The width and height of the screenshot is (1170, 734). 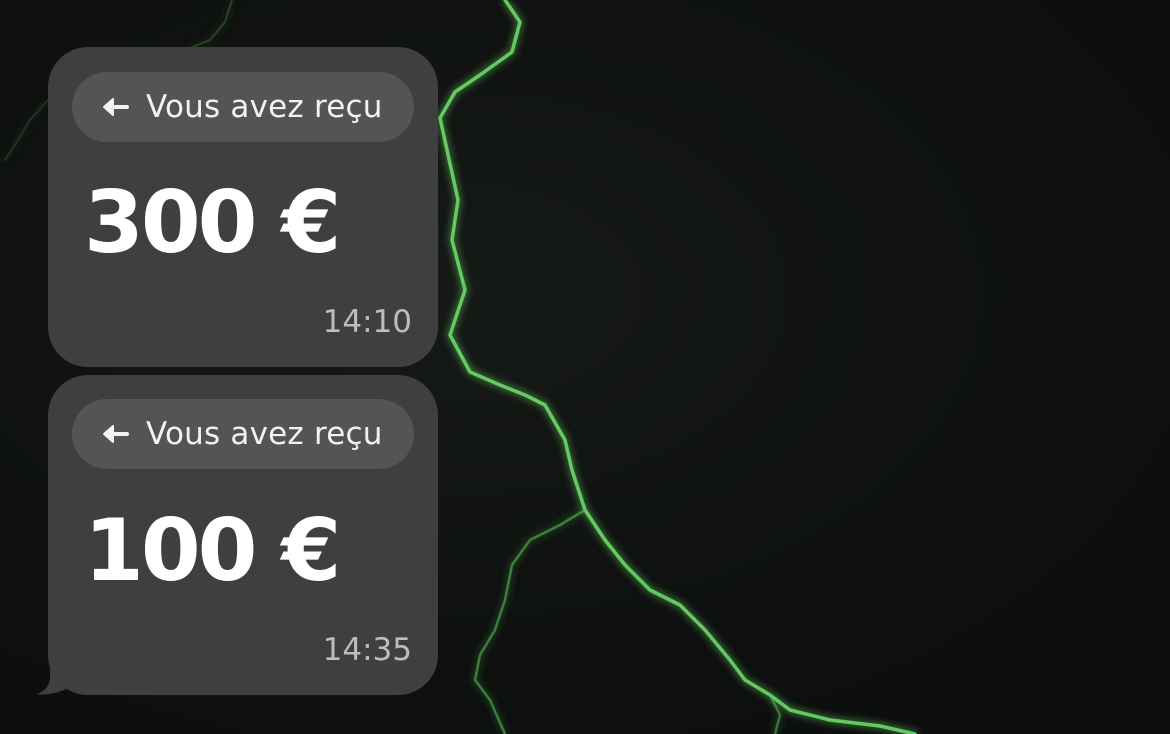 I want to click on received-payment-message: Vous avez reçu 100 € 14:35, so click(x=243, y=535).